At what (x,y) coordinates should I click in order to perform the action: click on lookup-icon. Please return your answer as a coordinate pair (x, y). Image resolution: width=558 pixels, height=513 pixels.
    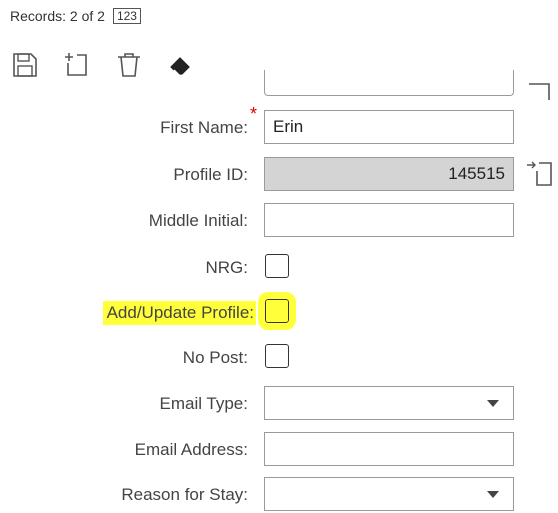
    Looking at the image, I should click on (540, 93).